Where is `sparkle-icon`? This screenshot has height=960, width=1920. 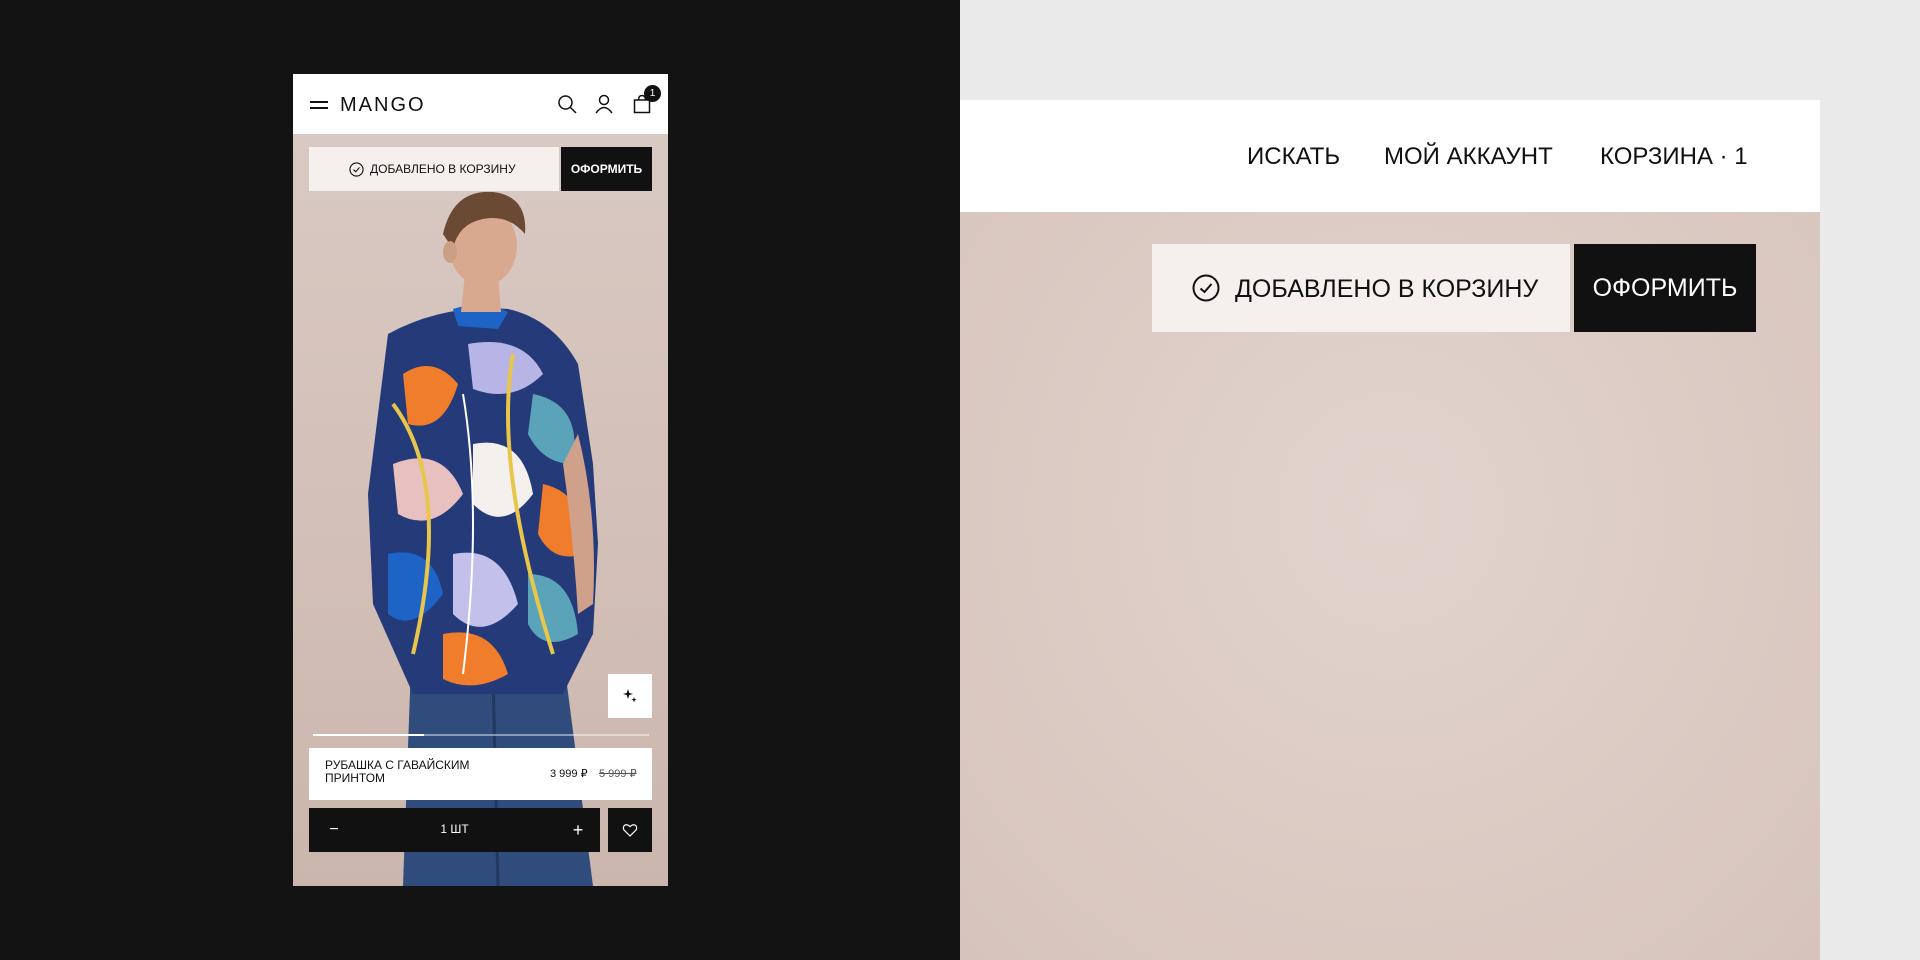 sparkle-icon is located at coordinates (630, 696).